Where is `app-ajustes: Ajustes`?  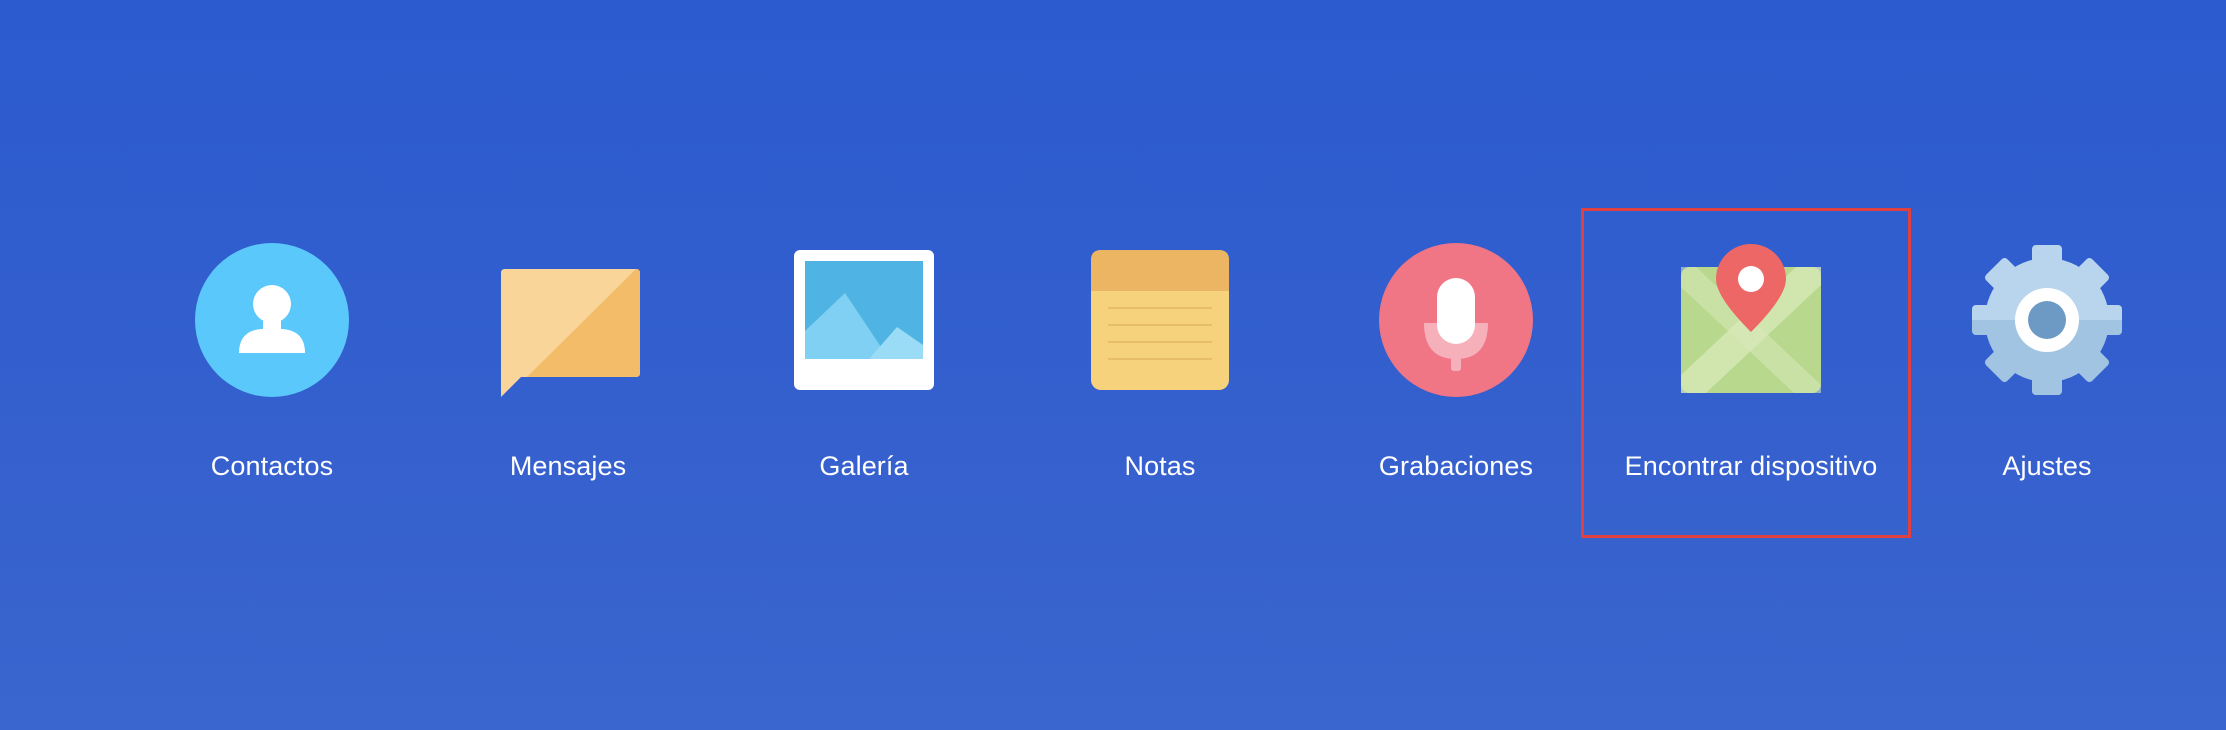 app-ajustes: Ajustes is located at coordinates (2047, 365).